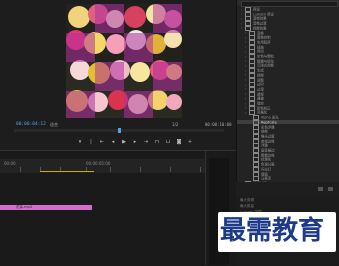  What do you see at coordinates (272, 231) in the screenshot?
I see `watermark-text: 最需教育` at bounding box center [272, 231].